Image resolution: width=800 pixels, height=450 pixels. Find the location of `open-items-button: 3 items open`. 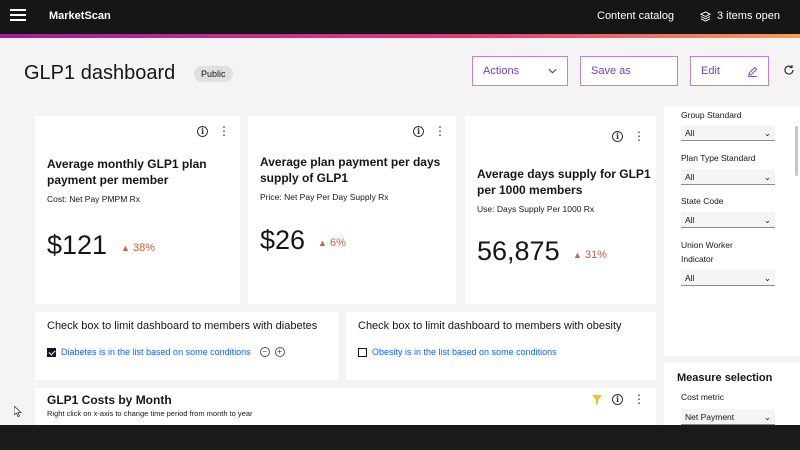

open-items-button: 3 items open is located at coordinates (740, 16).